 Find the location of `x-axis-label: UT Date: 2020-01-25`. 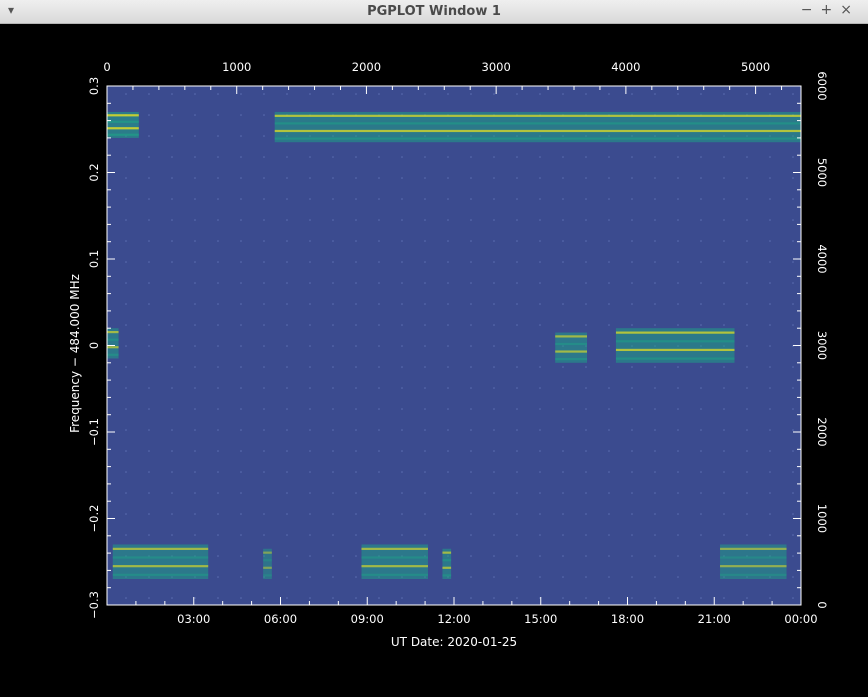

x-axis-label: UT Date: 2020-01-25 is located at coordinates (454, 642).